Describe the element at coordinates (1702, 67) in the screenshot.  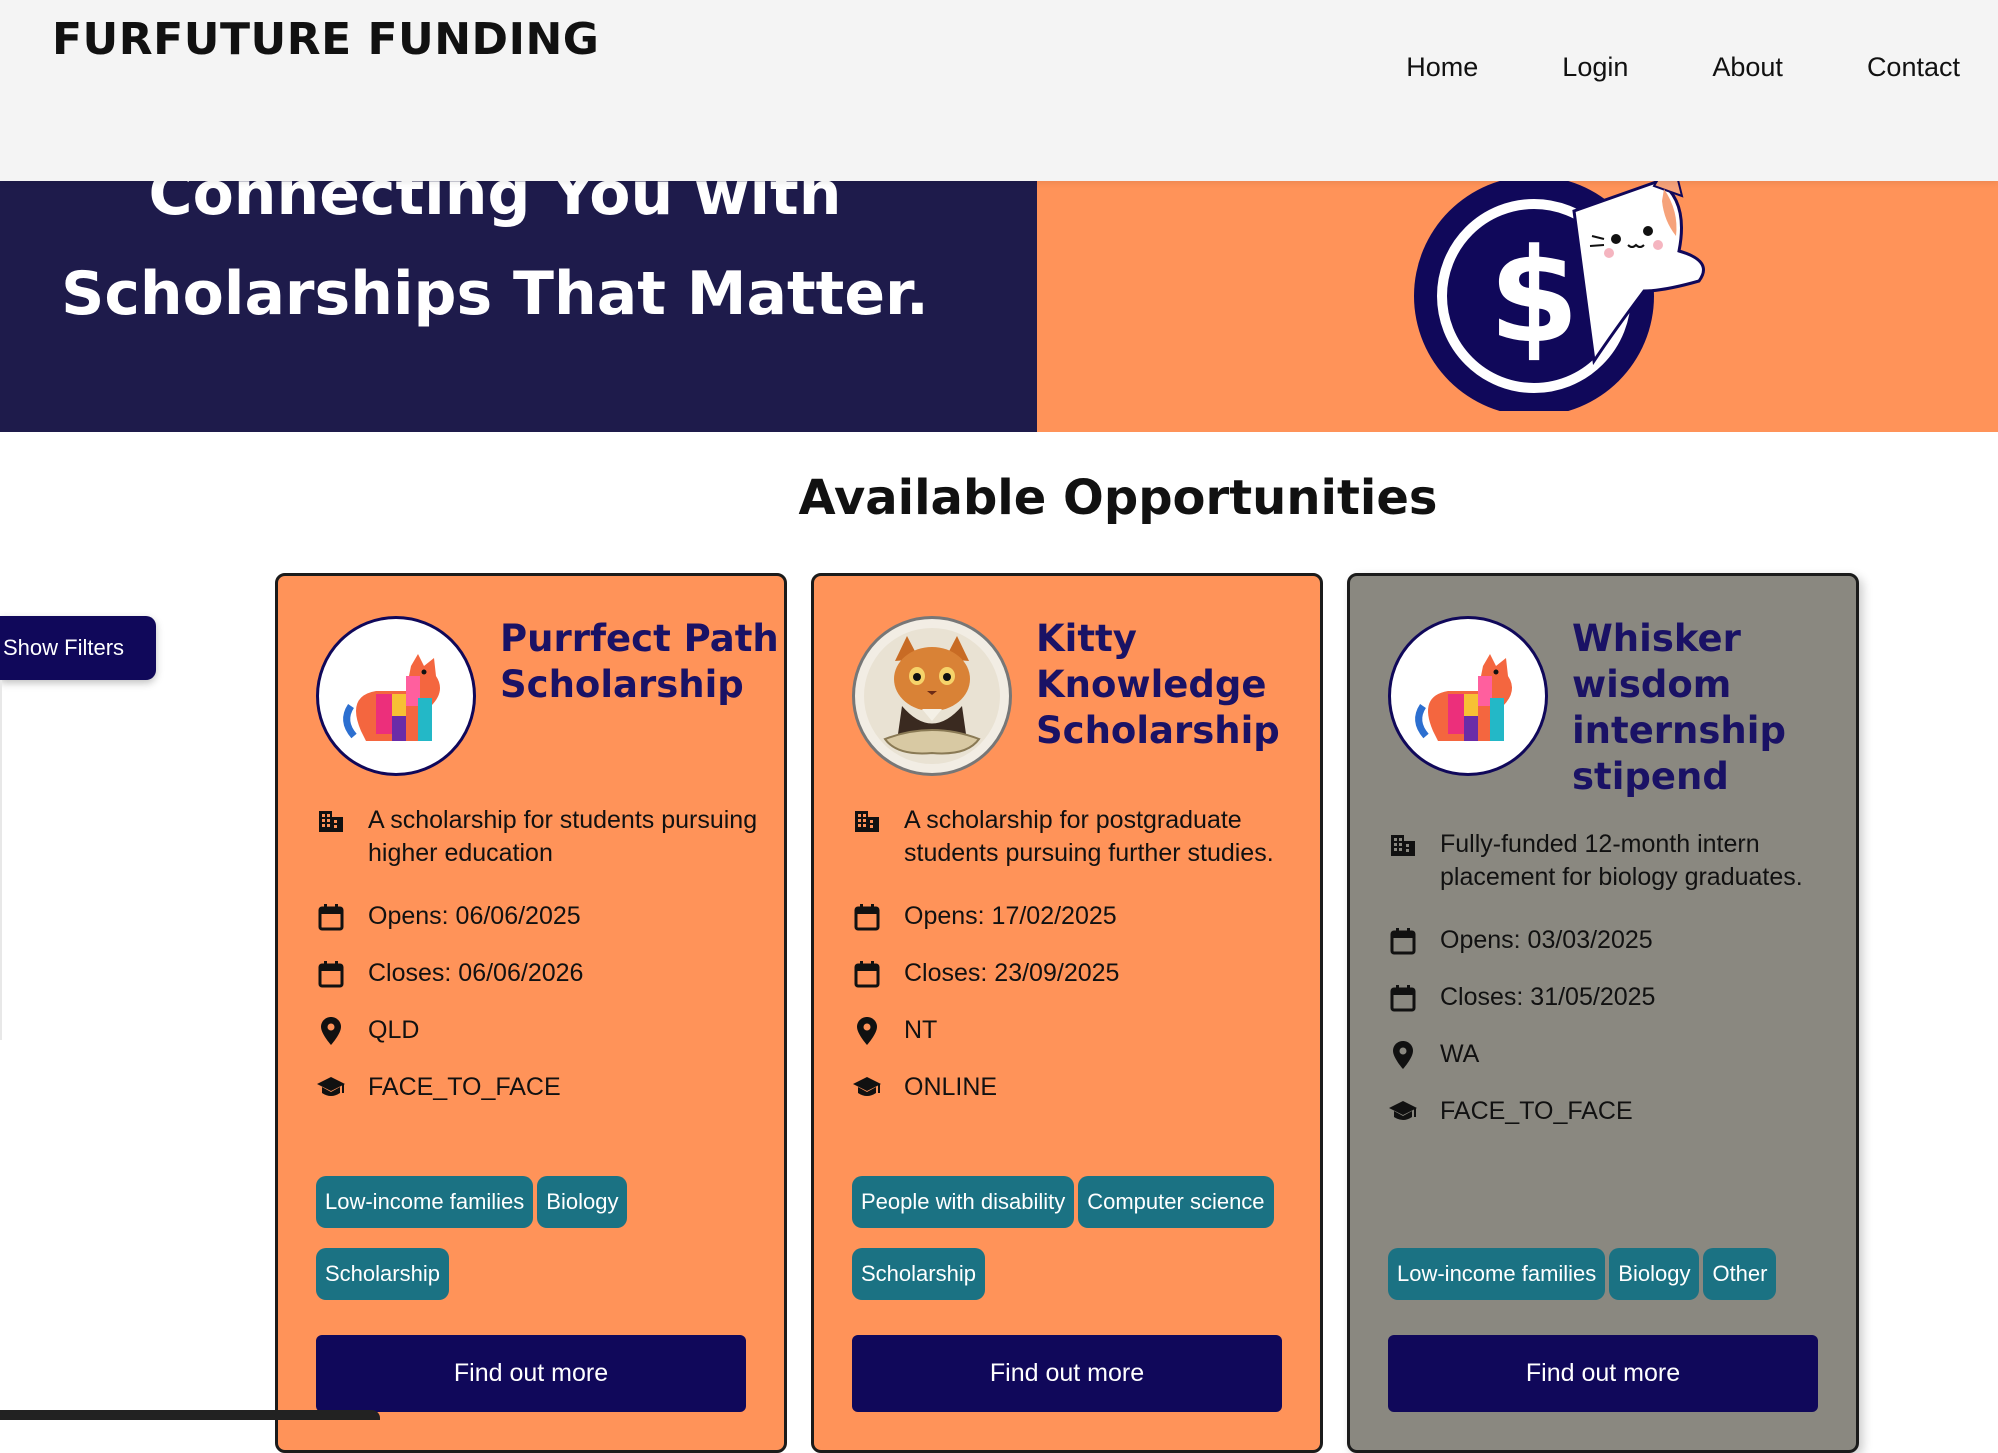
I see `main-nav: Home Login About Contact` at that location.